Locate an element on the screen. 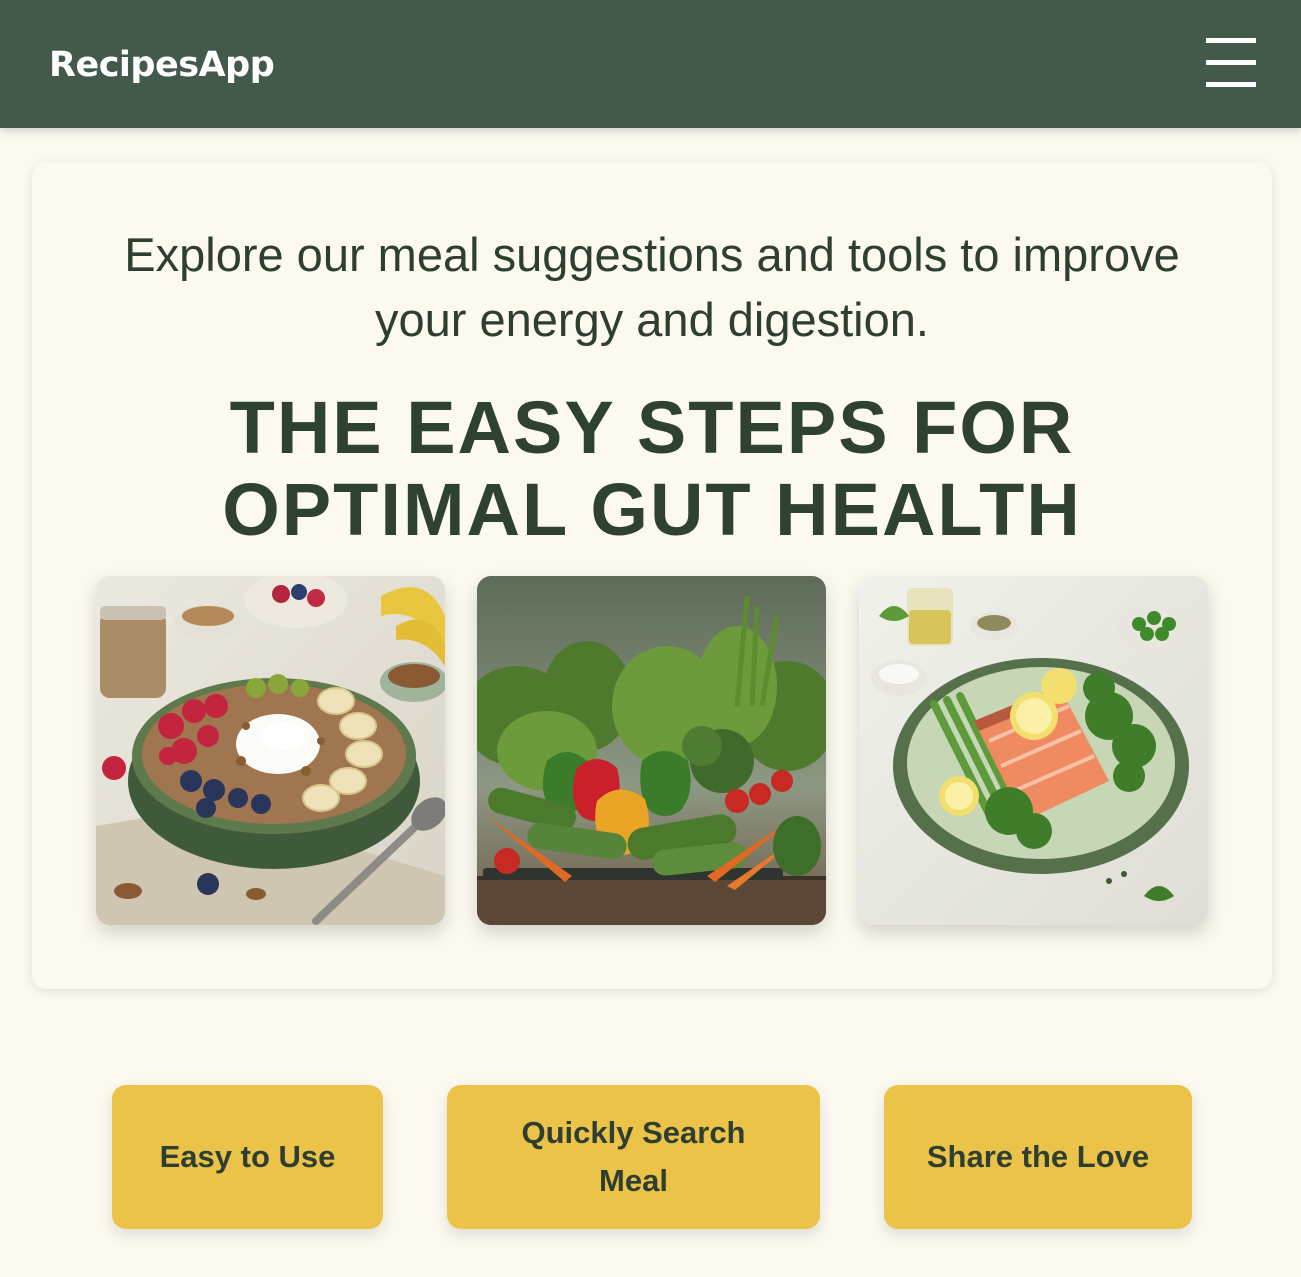 The height and width of the screenshot is (1277, 1301). top-navbar: RecipesApp is located at coordinates (650, 64).